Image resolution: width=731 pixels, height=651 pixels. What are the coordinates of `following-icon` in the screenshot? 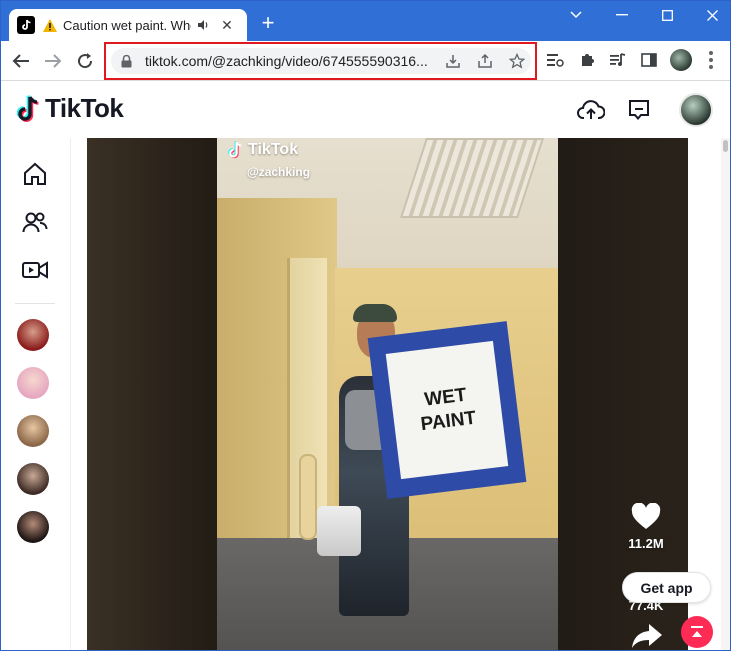 It's located at (35, 222).